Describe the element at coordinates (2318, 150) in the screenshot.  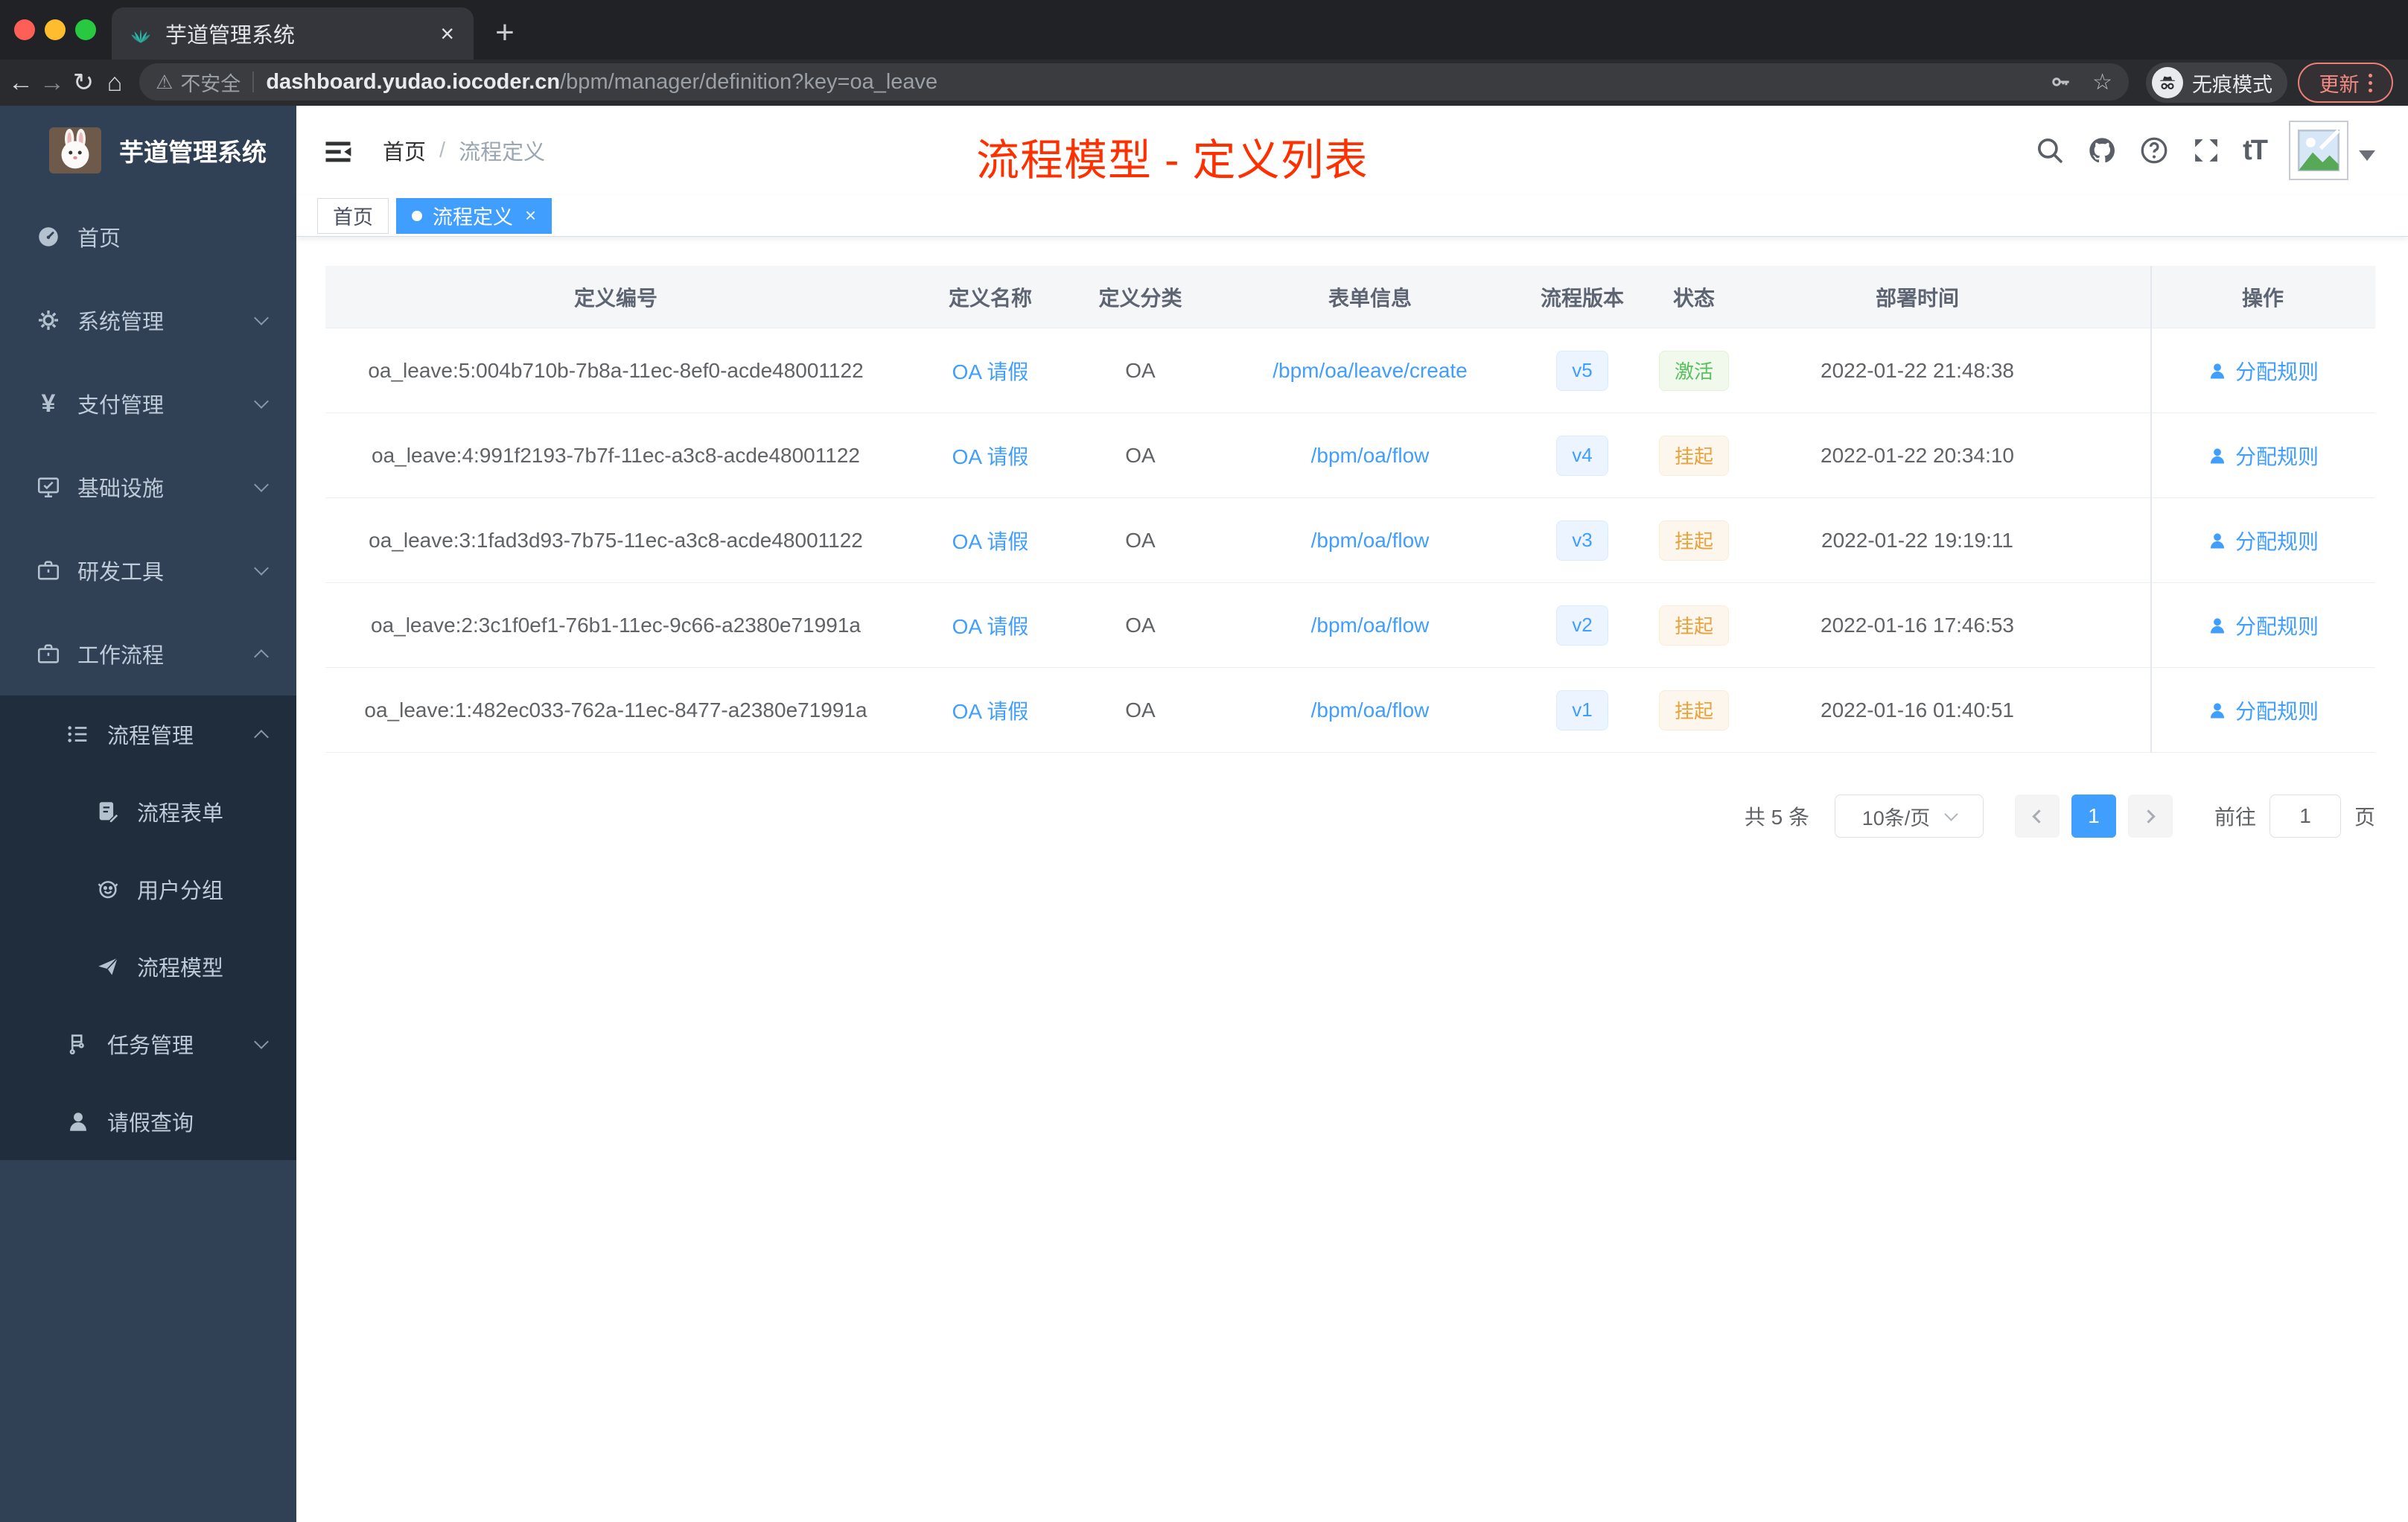
I see `avatar` at that location.